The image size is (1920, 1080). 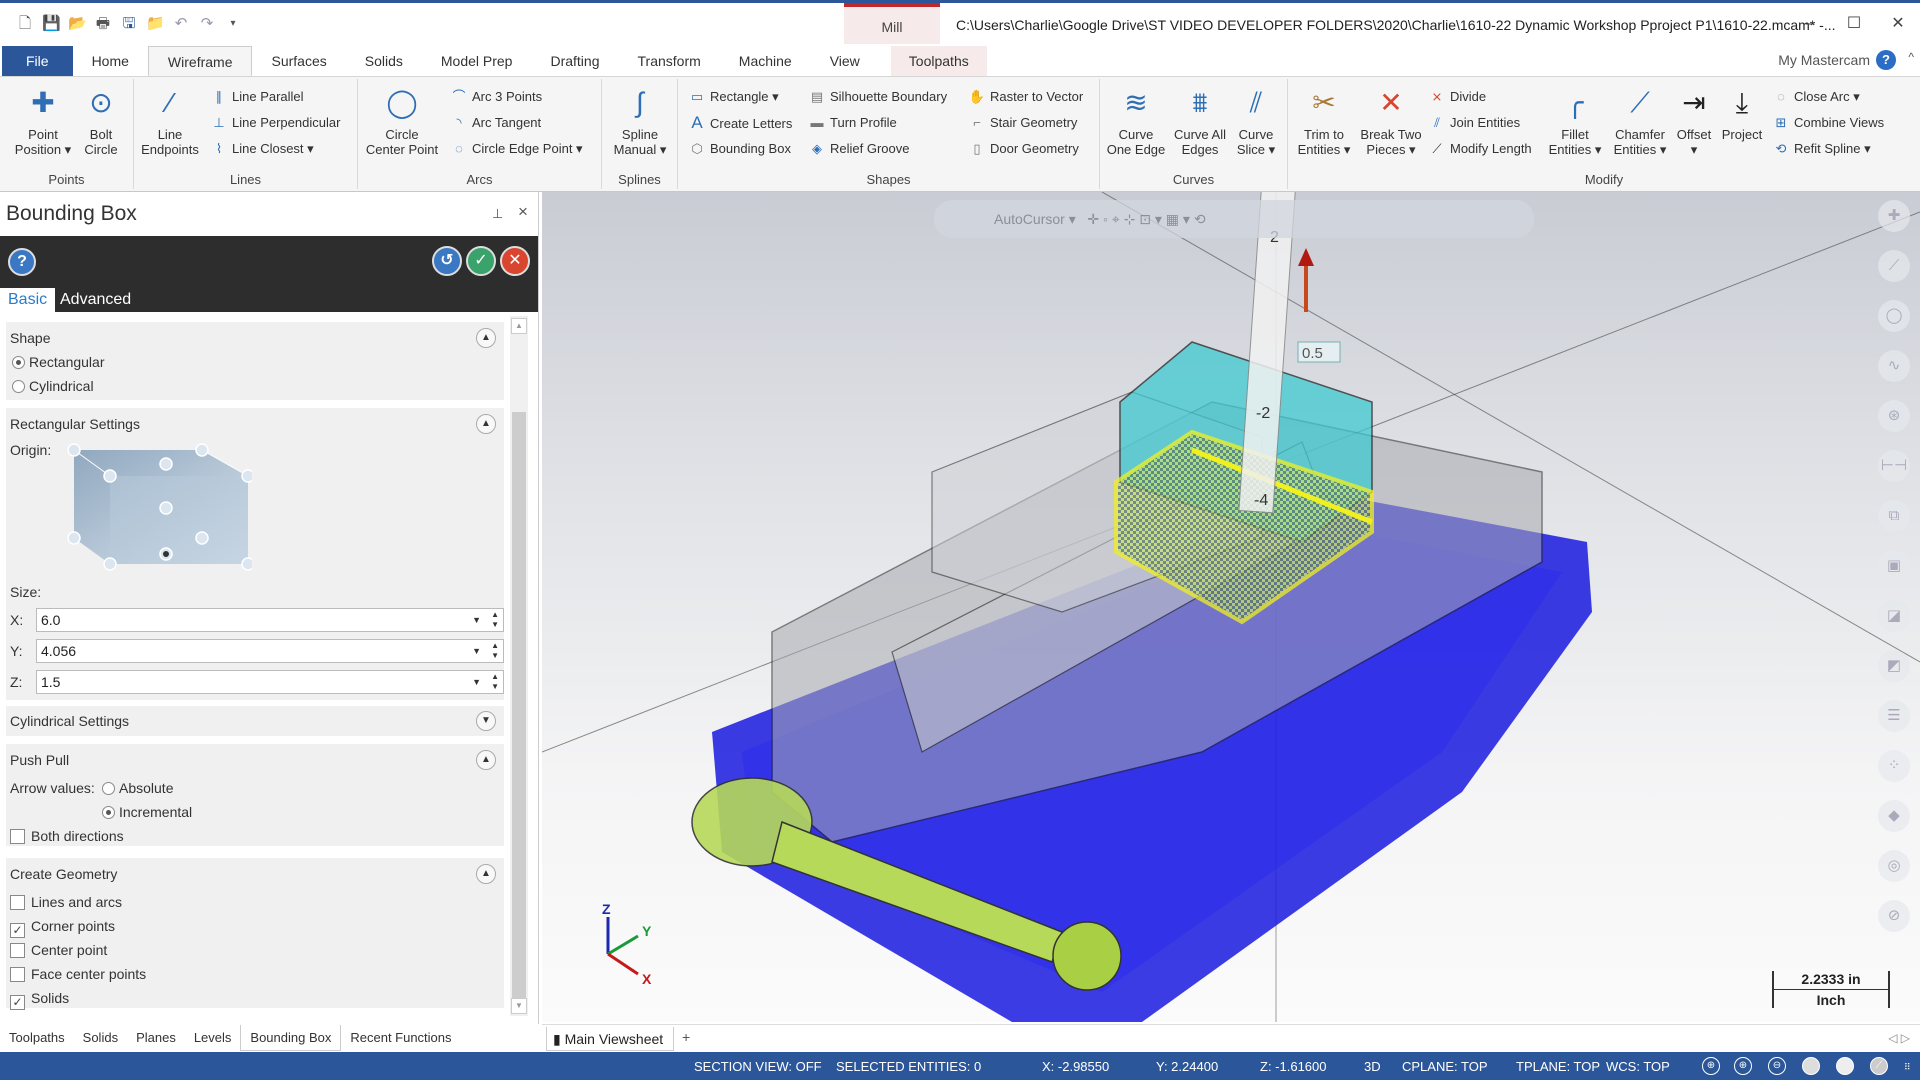 What do you see at coordinates (1894, 266) in the screenshot?
I see `line-tool-icon: ⟋` at bounding box center [1894, 266].